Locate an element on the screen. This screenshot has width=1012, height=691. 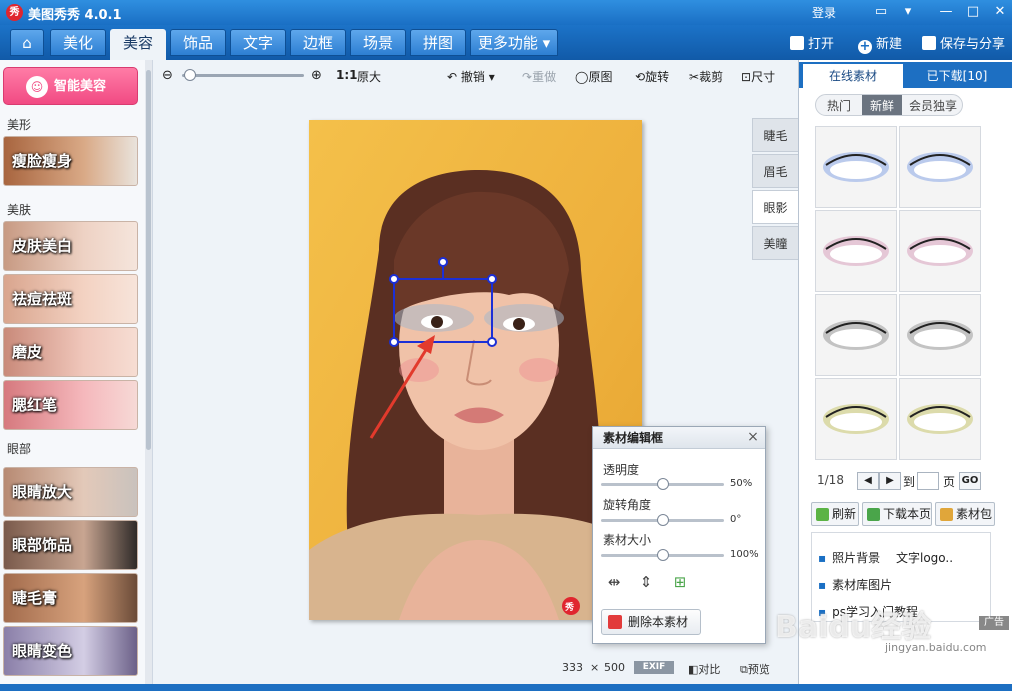
link-material-library: ▪ 素材库图片 is located at coordinates (855, 584).